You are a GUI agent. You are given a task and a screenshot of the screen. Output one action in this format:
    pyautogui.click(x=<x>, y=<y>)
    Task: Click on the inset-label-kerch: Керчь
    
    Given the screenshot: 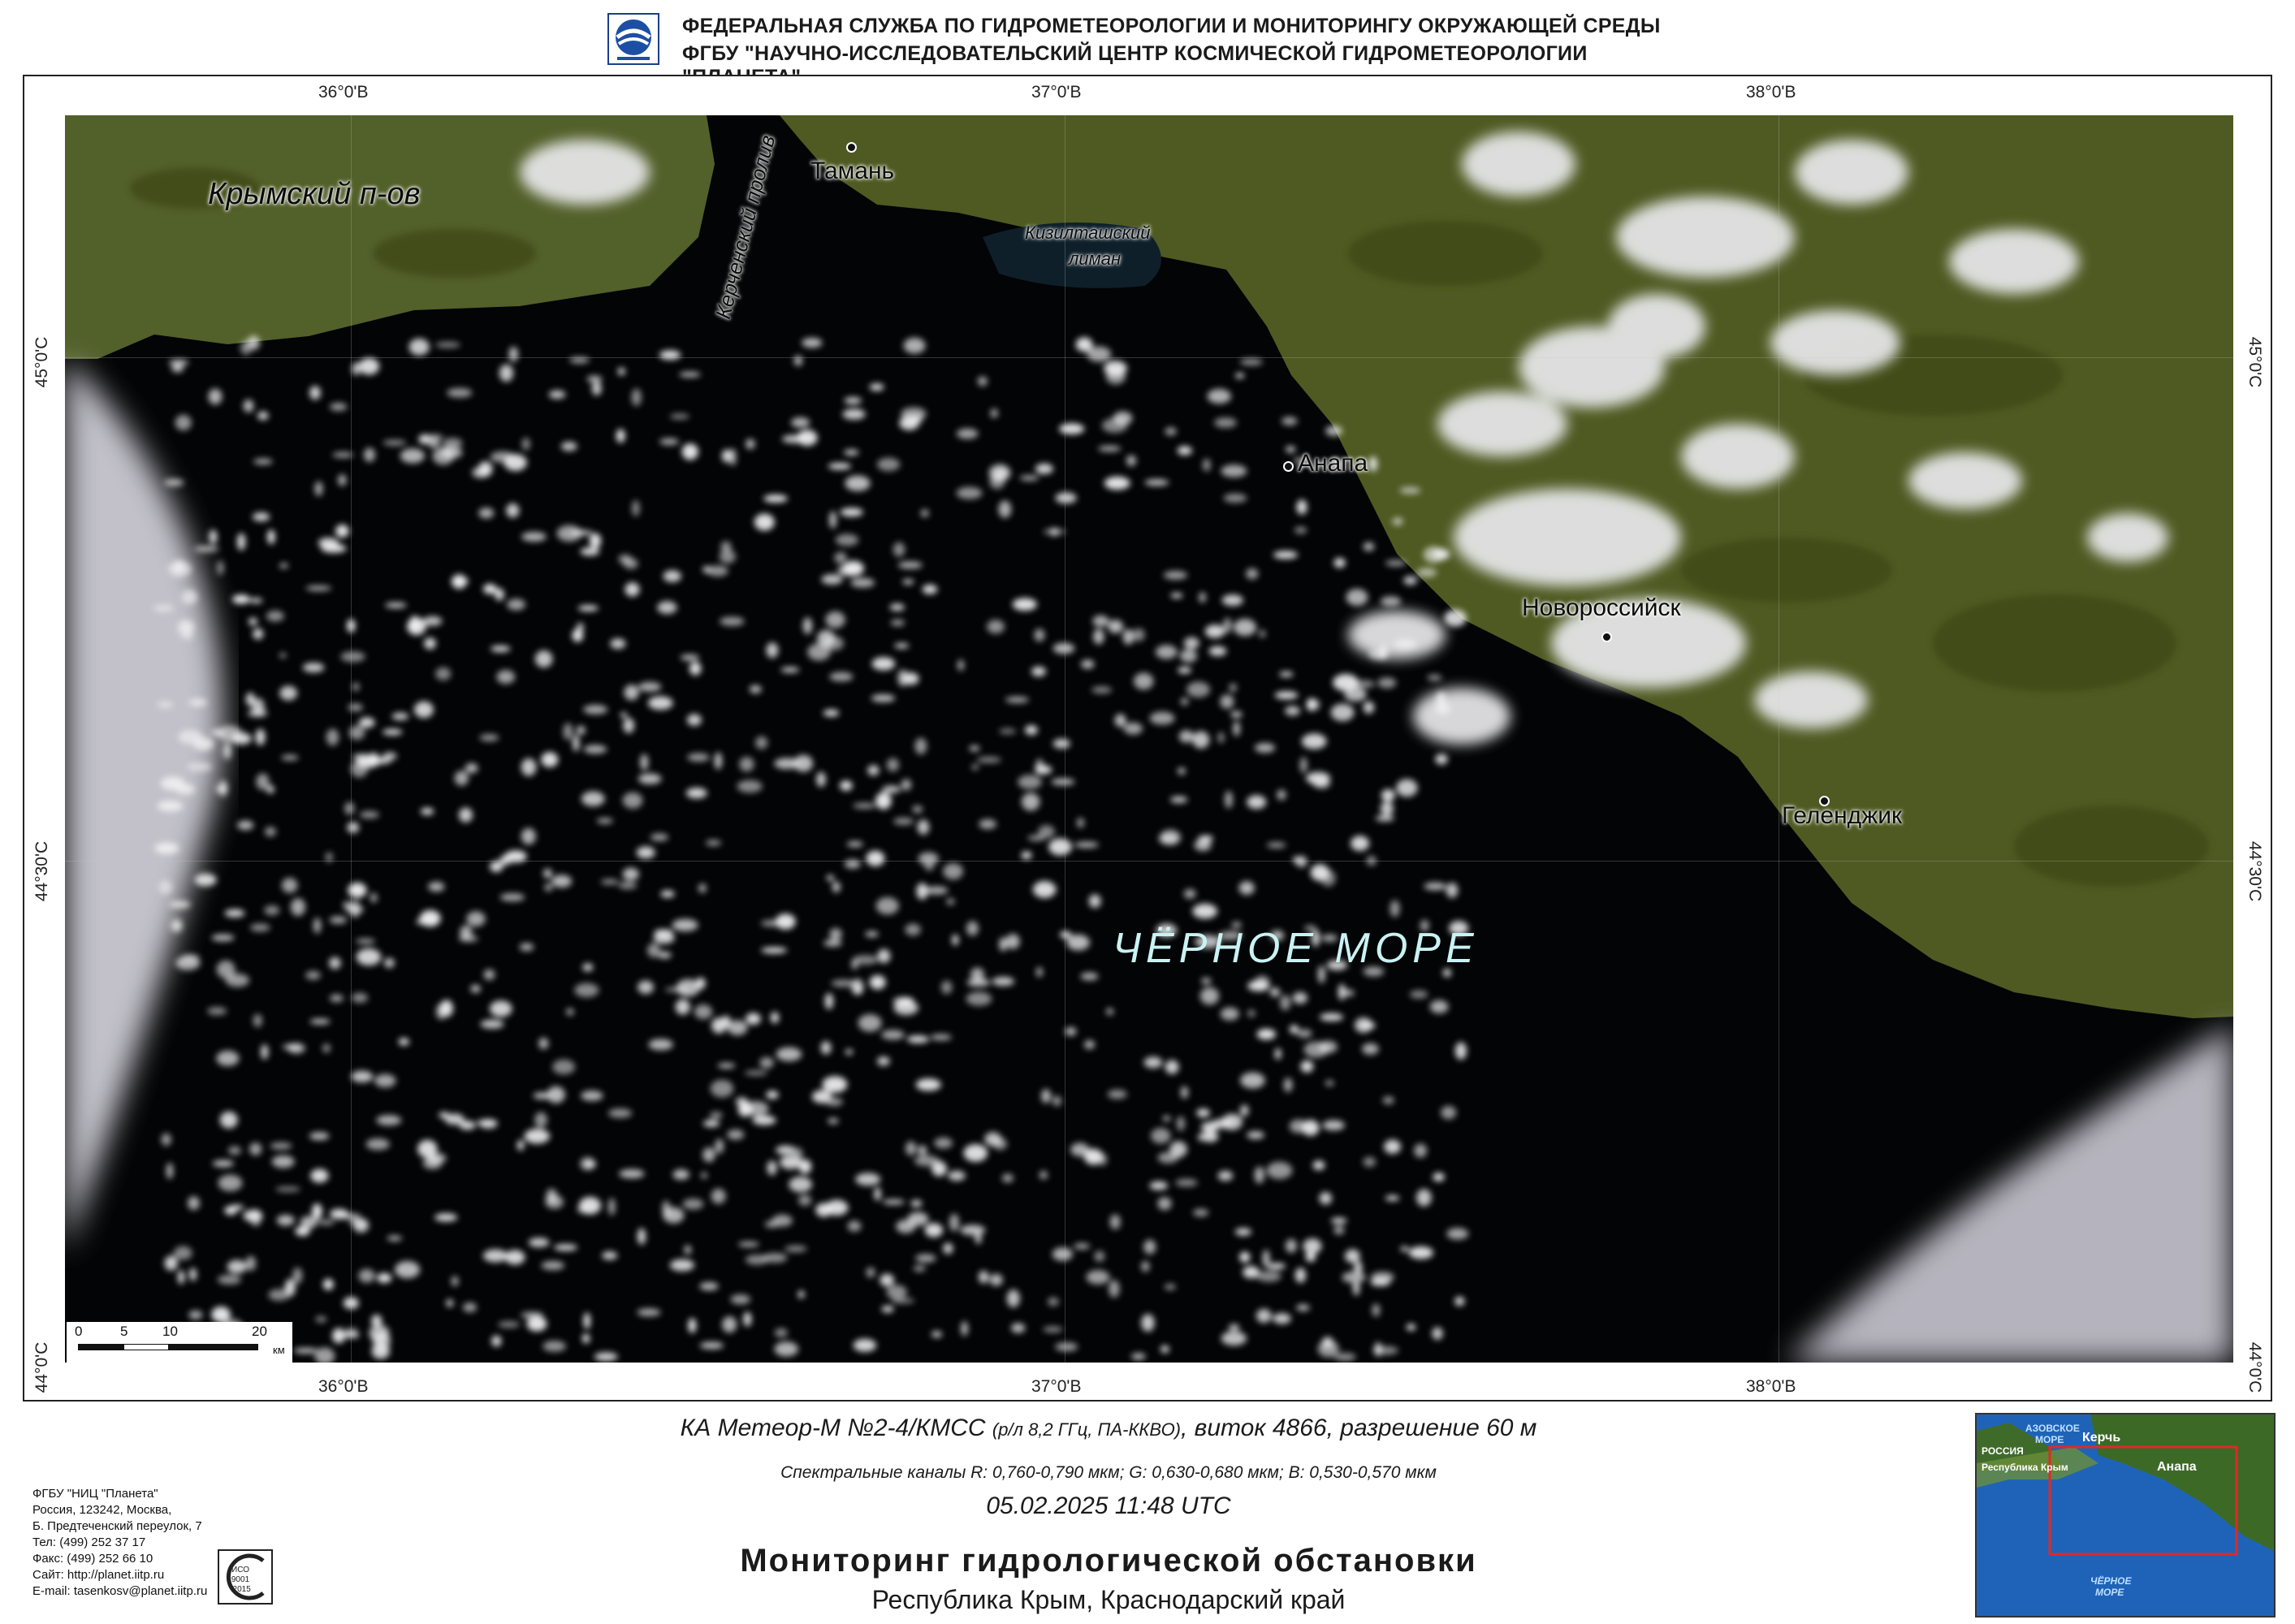 What is the action you would take?
    pyautogui.click(x=2102, y=1438)
    